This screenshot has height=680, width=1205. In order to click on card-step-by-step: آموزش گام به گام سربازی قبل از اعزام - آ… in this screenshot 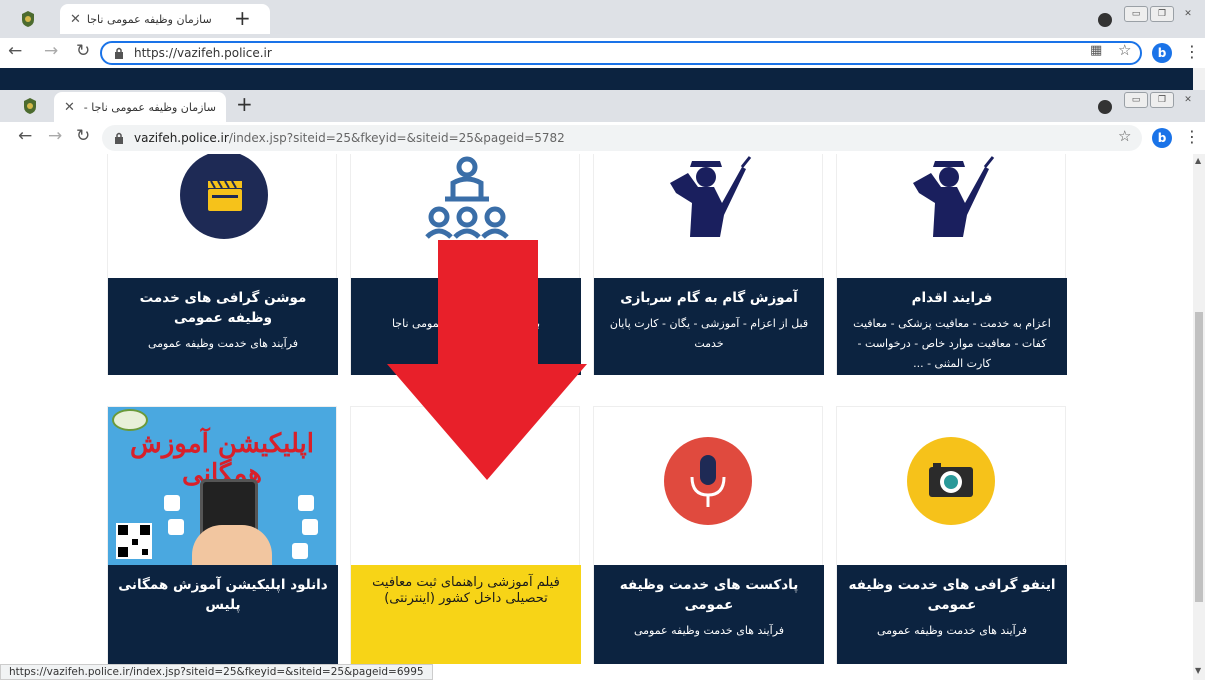, I will do `click(708, 264)`.